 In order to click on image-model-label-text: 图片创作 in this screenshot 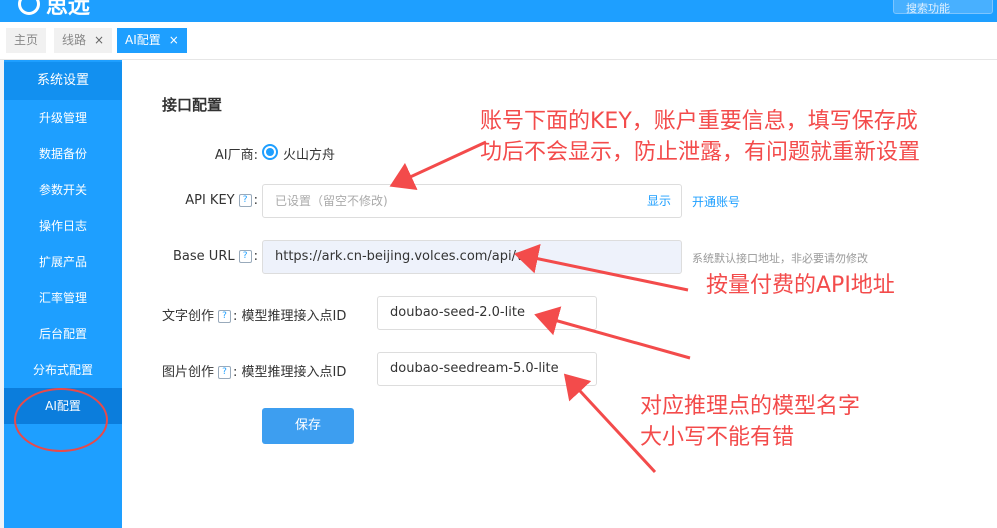, I will do `click(188, 372)`.